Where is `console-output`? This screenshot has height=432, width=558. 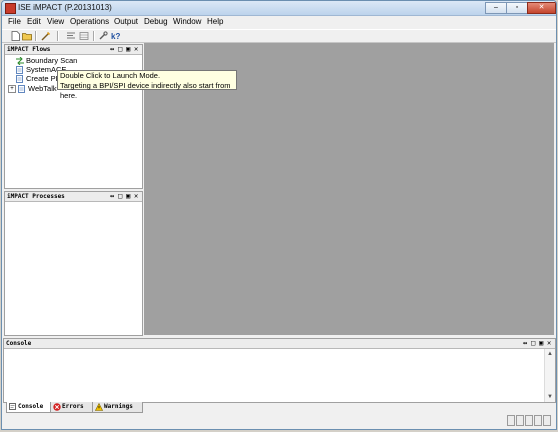
console-output is located at coordinates (274, 375).